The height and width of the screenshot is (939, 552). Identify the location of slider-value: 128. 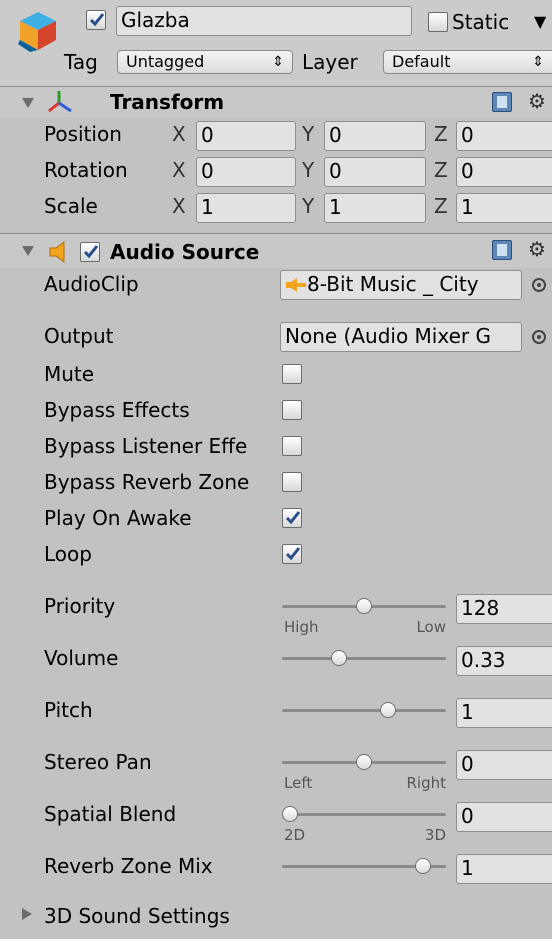
(480, 608).